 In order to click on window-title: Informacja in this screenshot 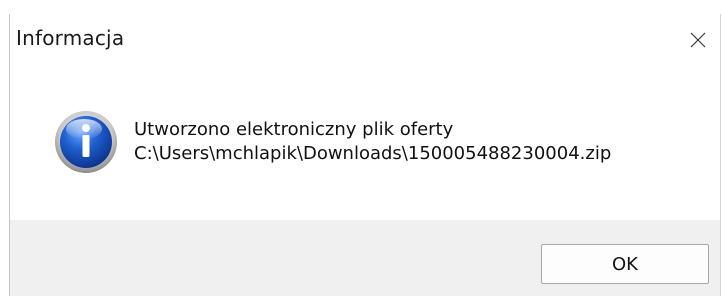, I will do `click(70, 38)`.